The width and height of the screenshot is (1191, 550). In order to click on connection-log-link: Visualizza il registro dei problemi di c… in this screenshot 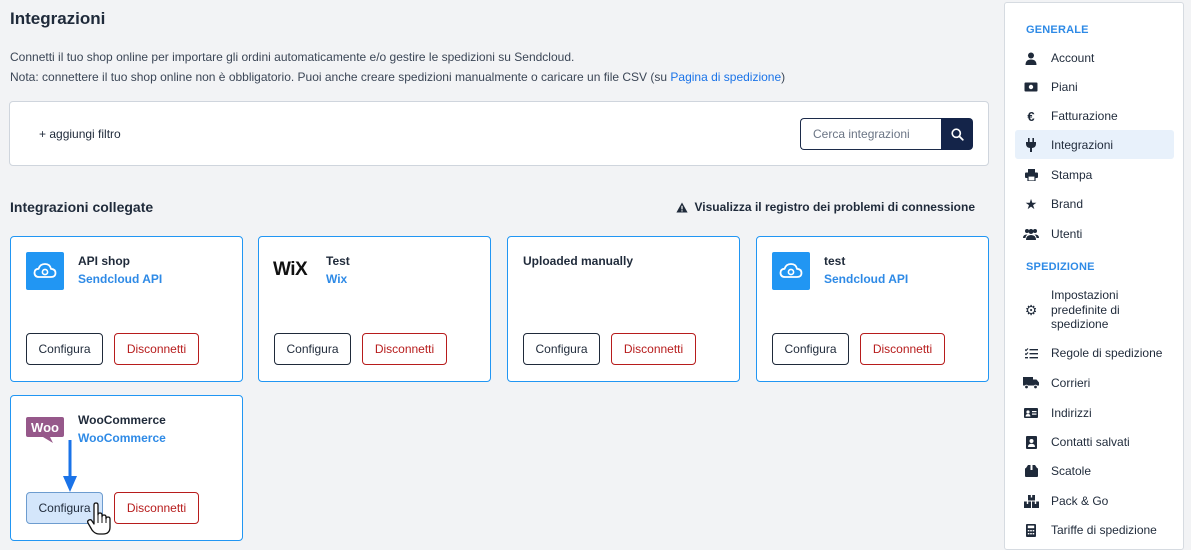, I will do `click(825, 207)`.